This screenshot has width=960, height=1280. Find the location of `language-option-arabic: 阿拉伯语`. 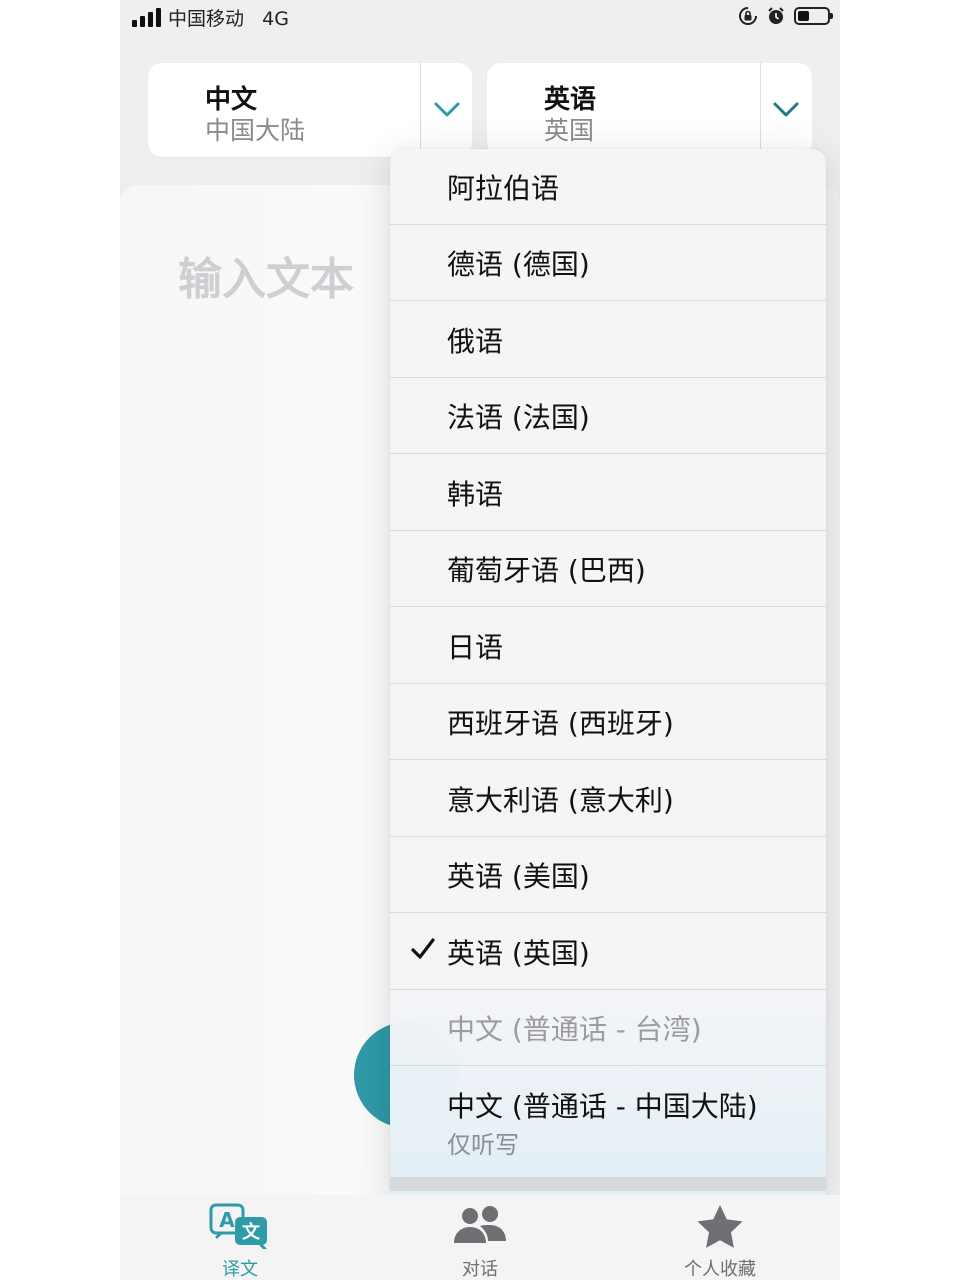

language-option-arabic: 阿拉伯语 is located at coordinates (608, 187).